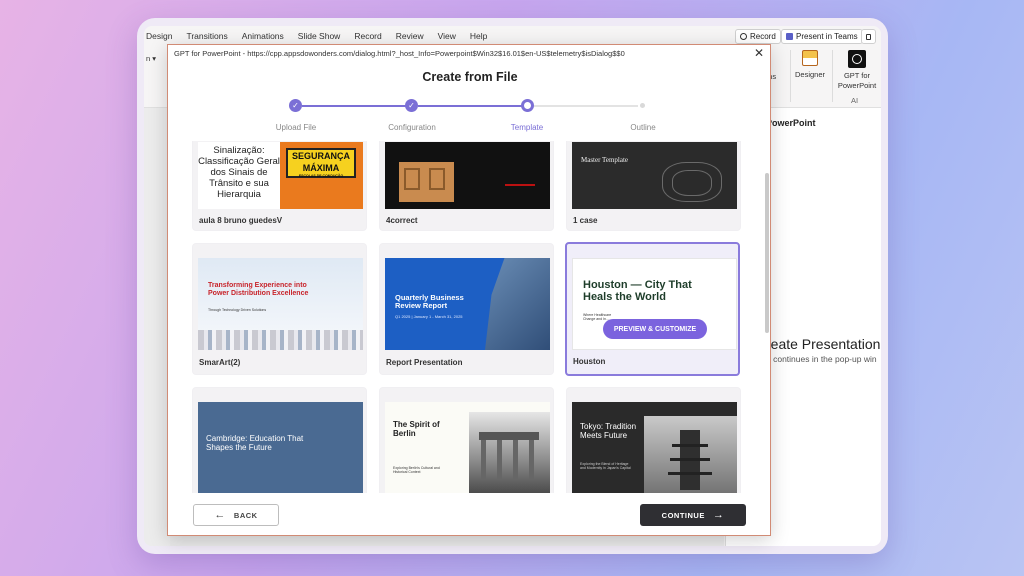  Describe the element at coordinates (855, 100) in the screenshot. I see `ai-group-label: AI` at that location.